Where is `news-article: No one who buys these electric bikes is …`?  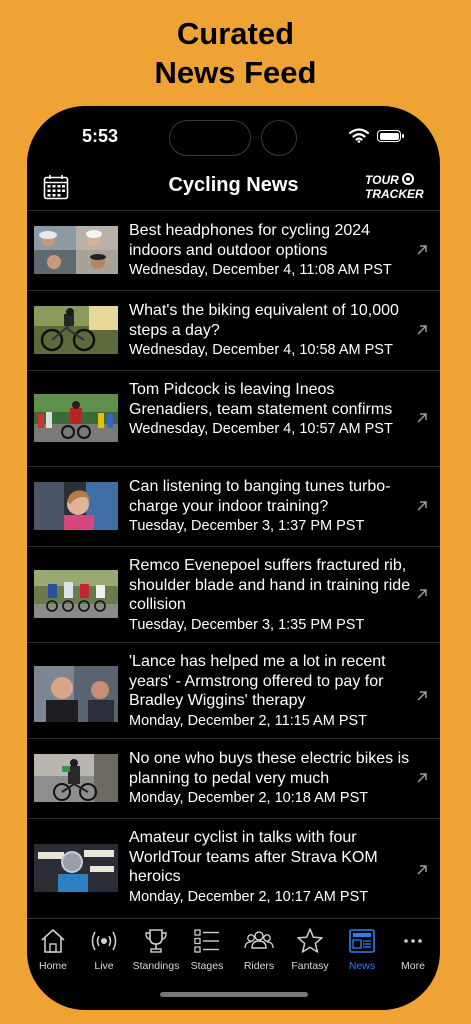 news-article: No one who buys these electric bikes is … is located at coordinates (233, 778).